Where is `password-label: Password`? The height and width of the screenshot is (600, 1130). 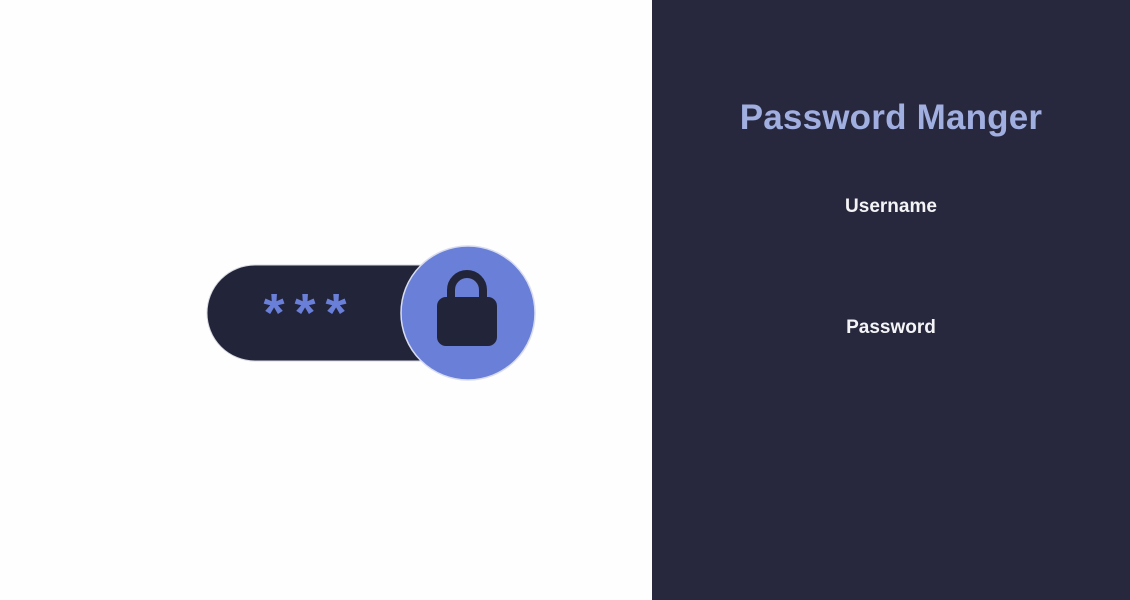 password-label: Password is located at coordinates (891, 327).